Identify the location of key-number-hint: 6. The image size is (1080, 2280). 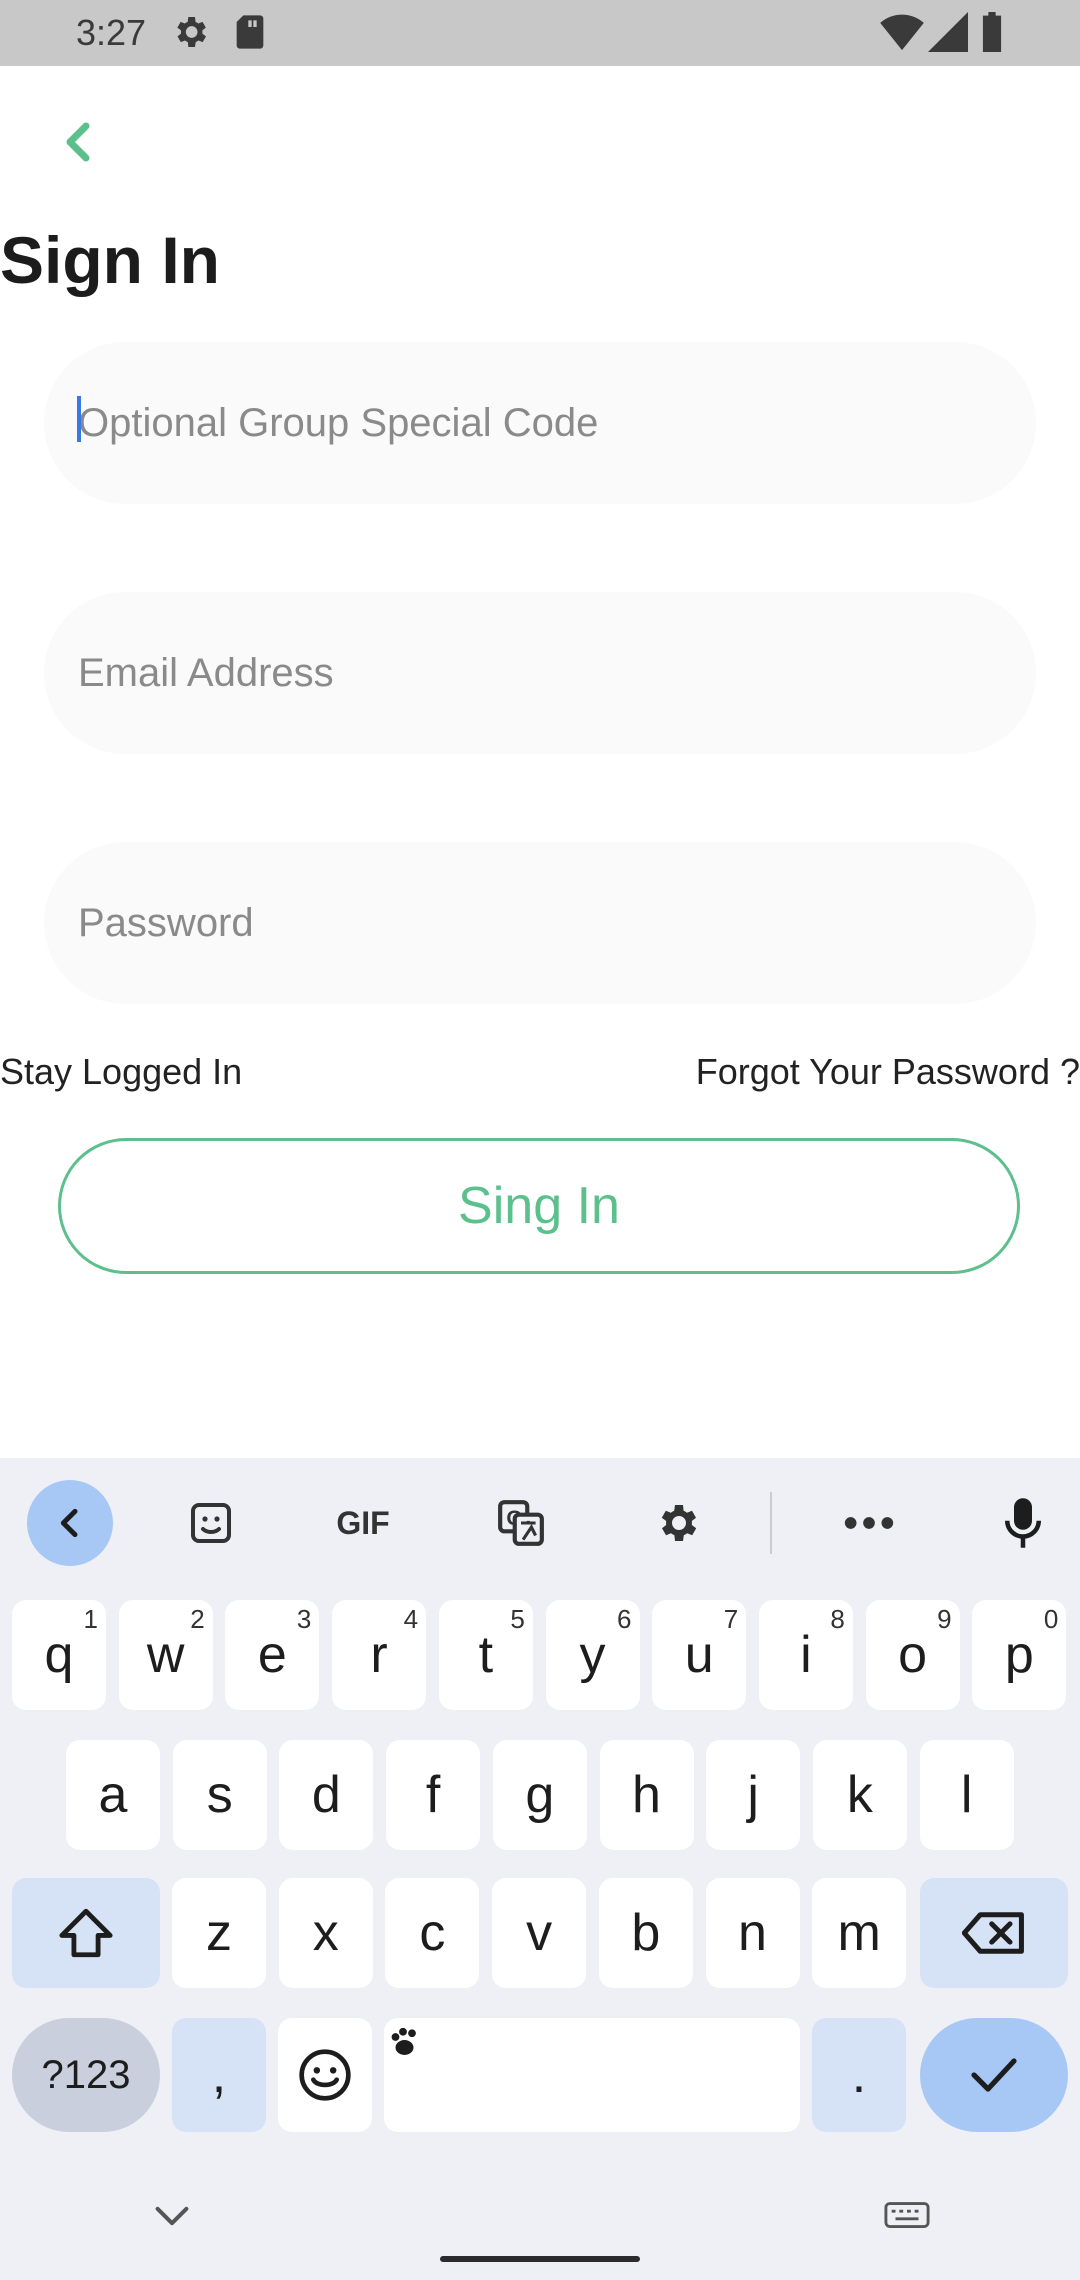
(624, 1619).